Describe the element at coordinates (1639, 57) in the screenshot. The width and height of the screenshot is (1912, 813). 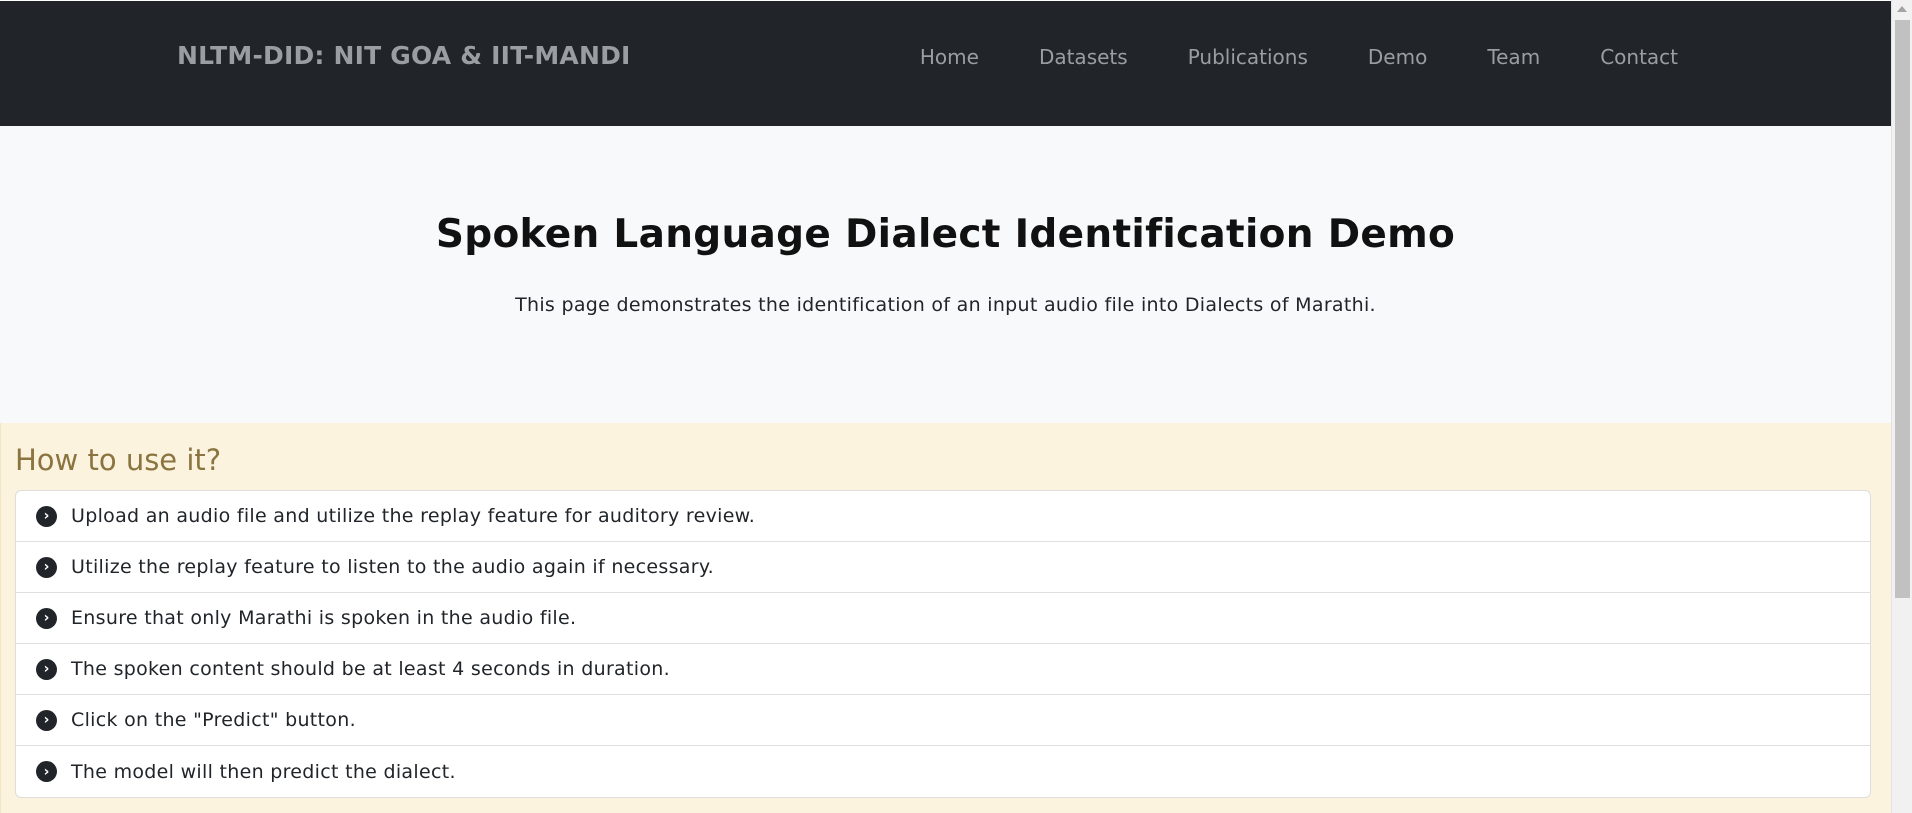
I see `nav-link-contact: Contact` at that location.